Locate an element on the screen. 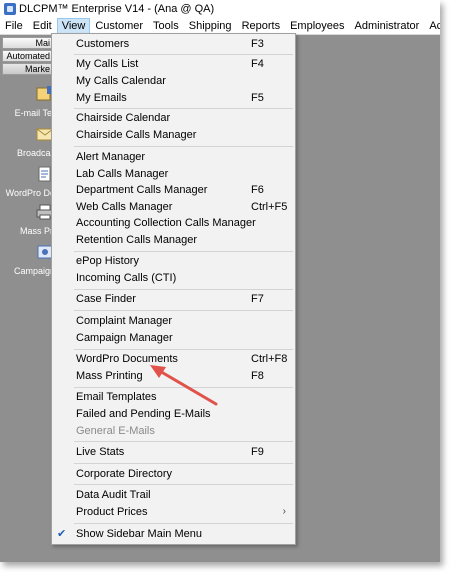 This screenshot has width=453, height=572. menu-item-my-emails: My Emails F5 is located at coordinates (173, 98).